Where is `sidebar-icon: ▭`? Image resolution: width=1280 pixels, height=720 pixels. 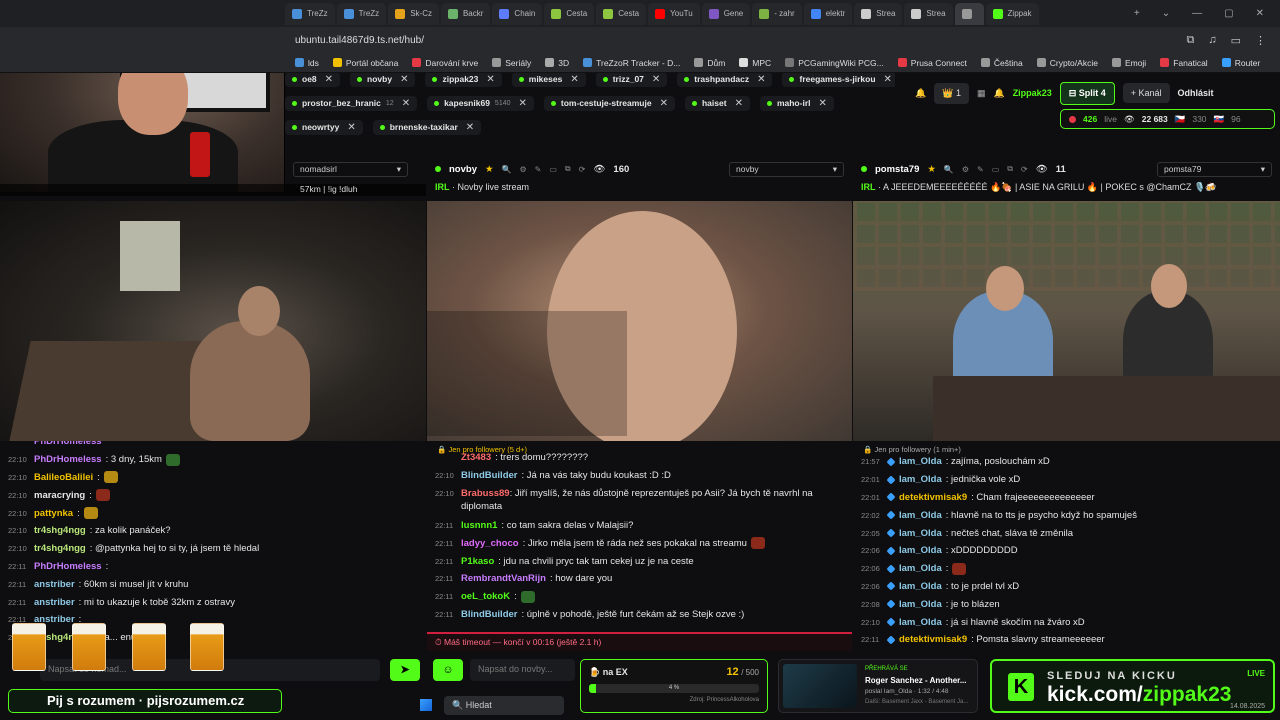 sidebar-icon: ▭ is located at coordinates (1236, 40).